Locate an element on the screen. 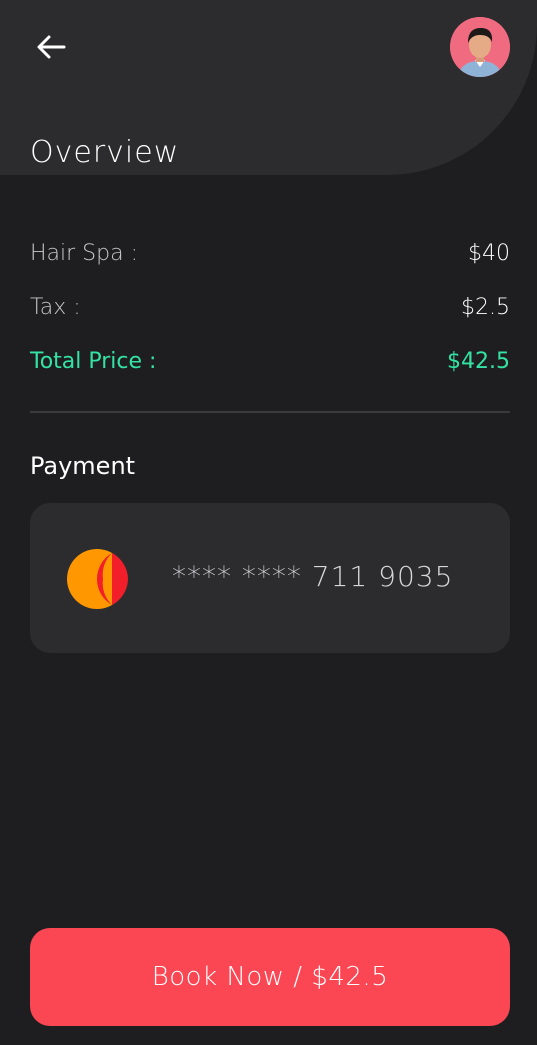 This screenshot has width=537, height=1045. summary-row-total: Total Price : $42.5 is located at coordinates (270, 362).